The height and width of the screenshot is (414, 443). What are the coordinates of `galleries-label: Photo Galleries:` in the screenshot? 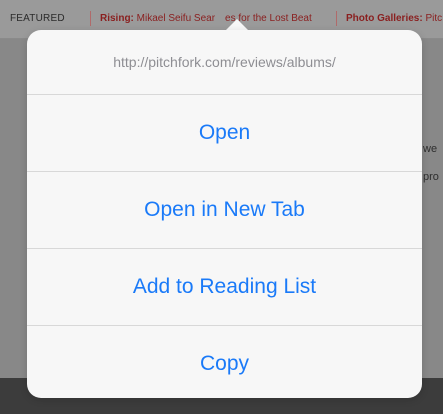 It's located at (384, 18).